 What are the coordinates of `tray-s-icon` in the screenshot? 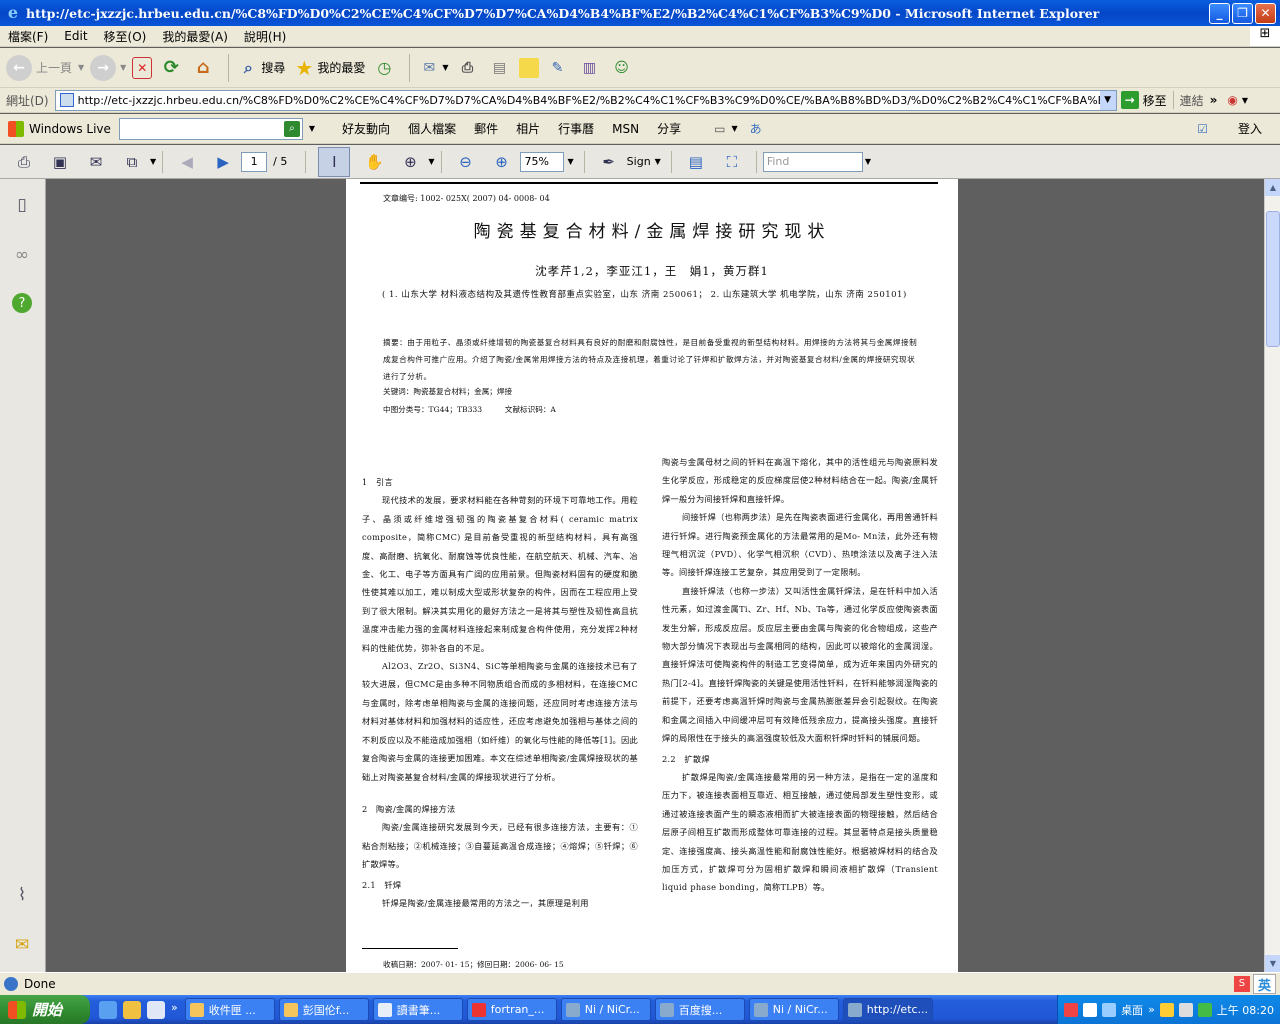 It's located at (1071, 1009).